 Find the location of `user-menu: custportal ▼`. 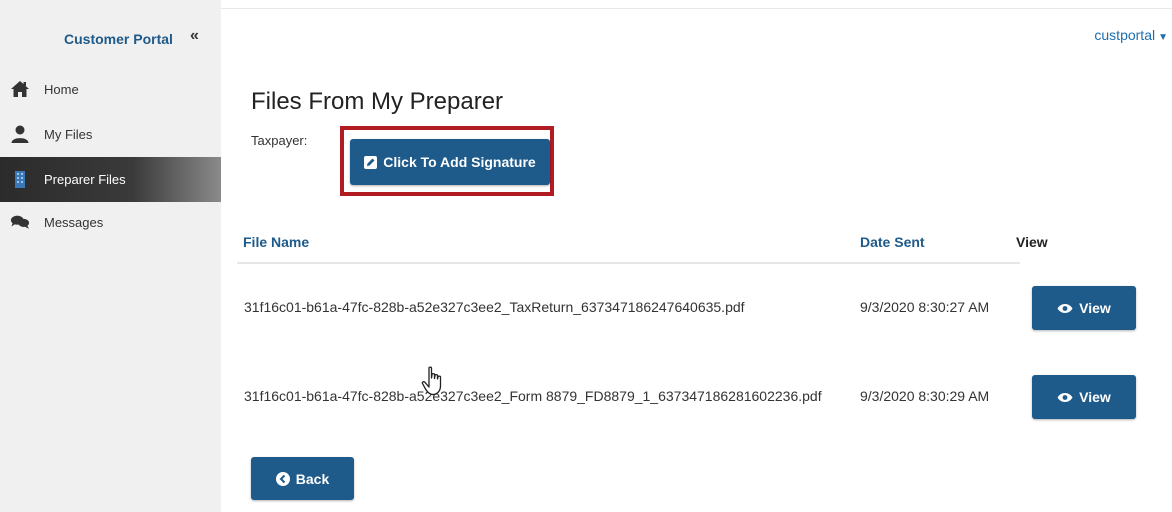

user-menu: custportal ▼ is located at coordinates (1131, 35).